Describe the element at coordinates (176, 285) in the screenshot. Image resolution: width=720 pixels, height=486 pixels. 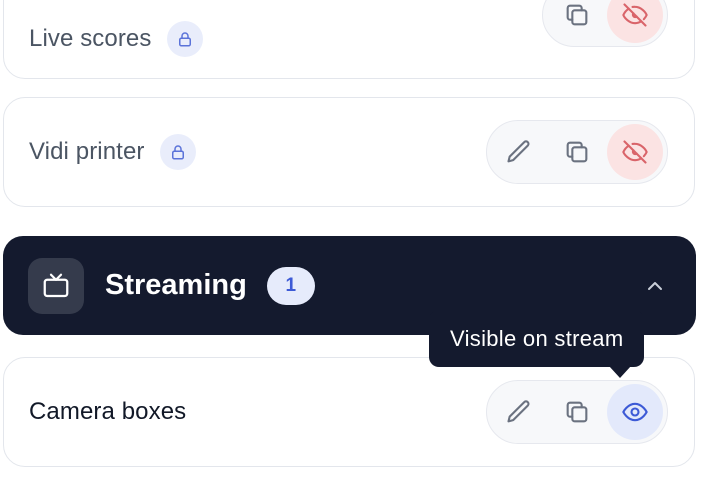
I see `section-title: Streaming` at that location.